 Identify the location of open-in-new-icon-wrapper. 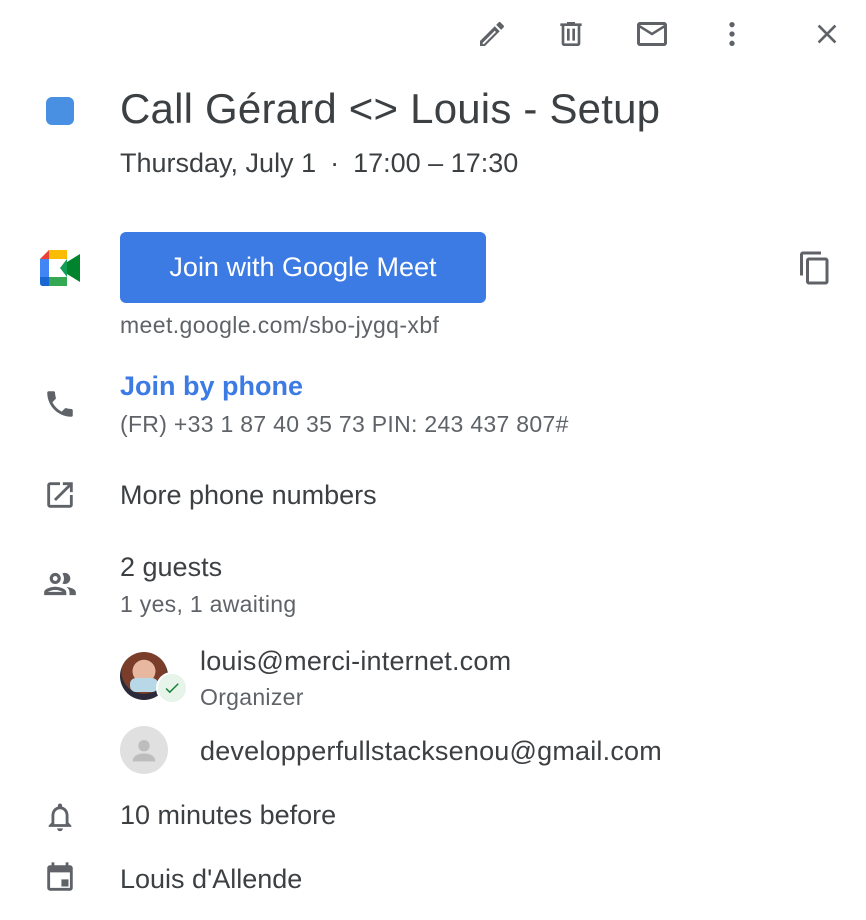
(60, 495).